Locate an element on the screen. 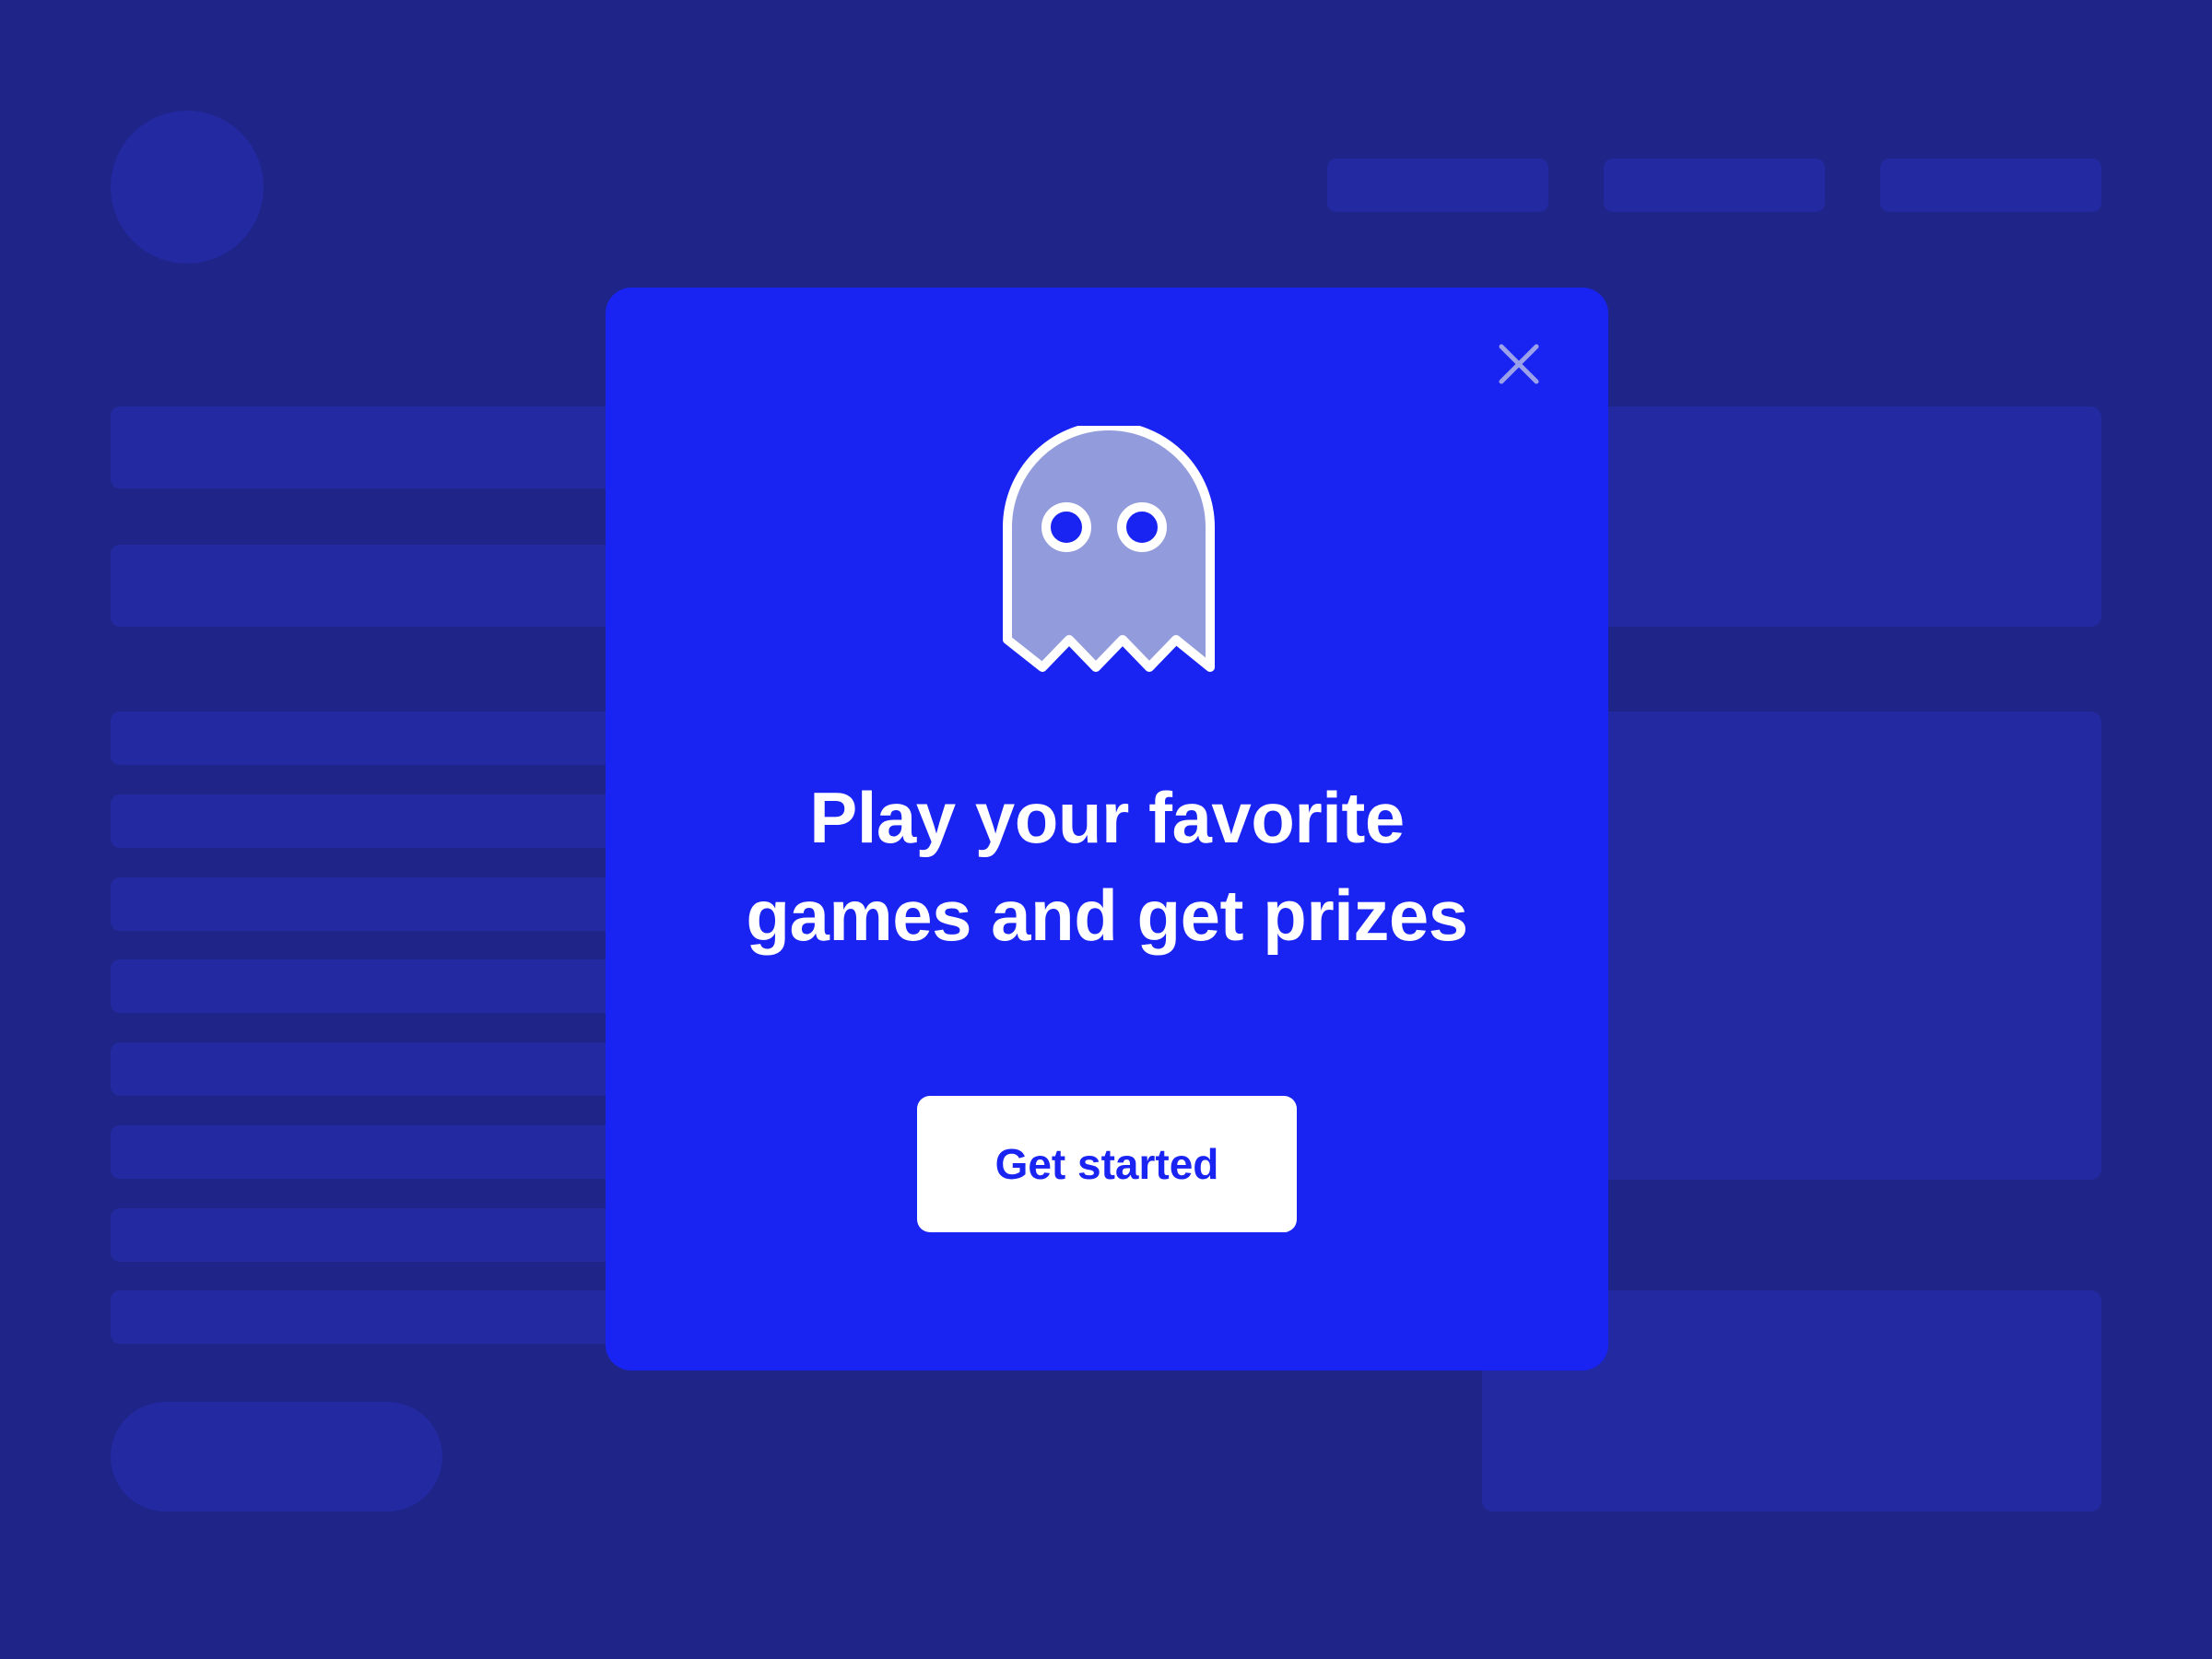 Image resolution: width=2212 pixels, height=1659 pixels. modal-title-line-2: games and get prizes is located at coordinates (1107, 915).